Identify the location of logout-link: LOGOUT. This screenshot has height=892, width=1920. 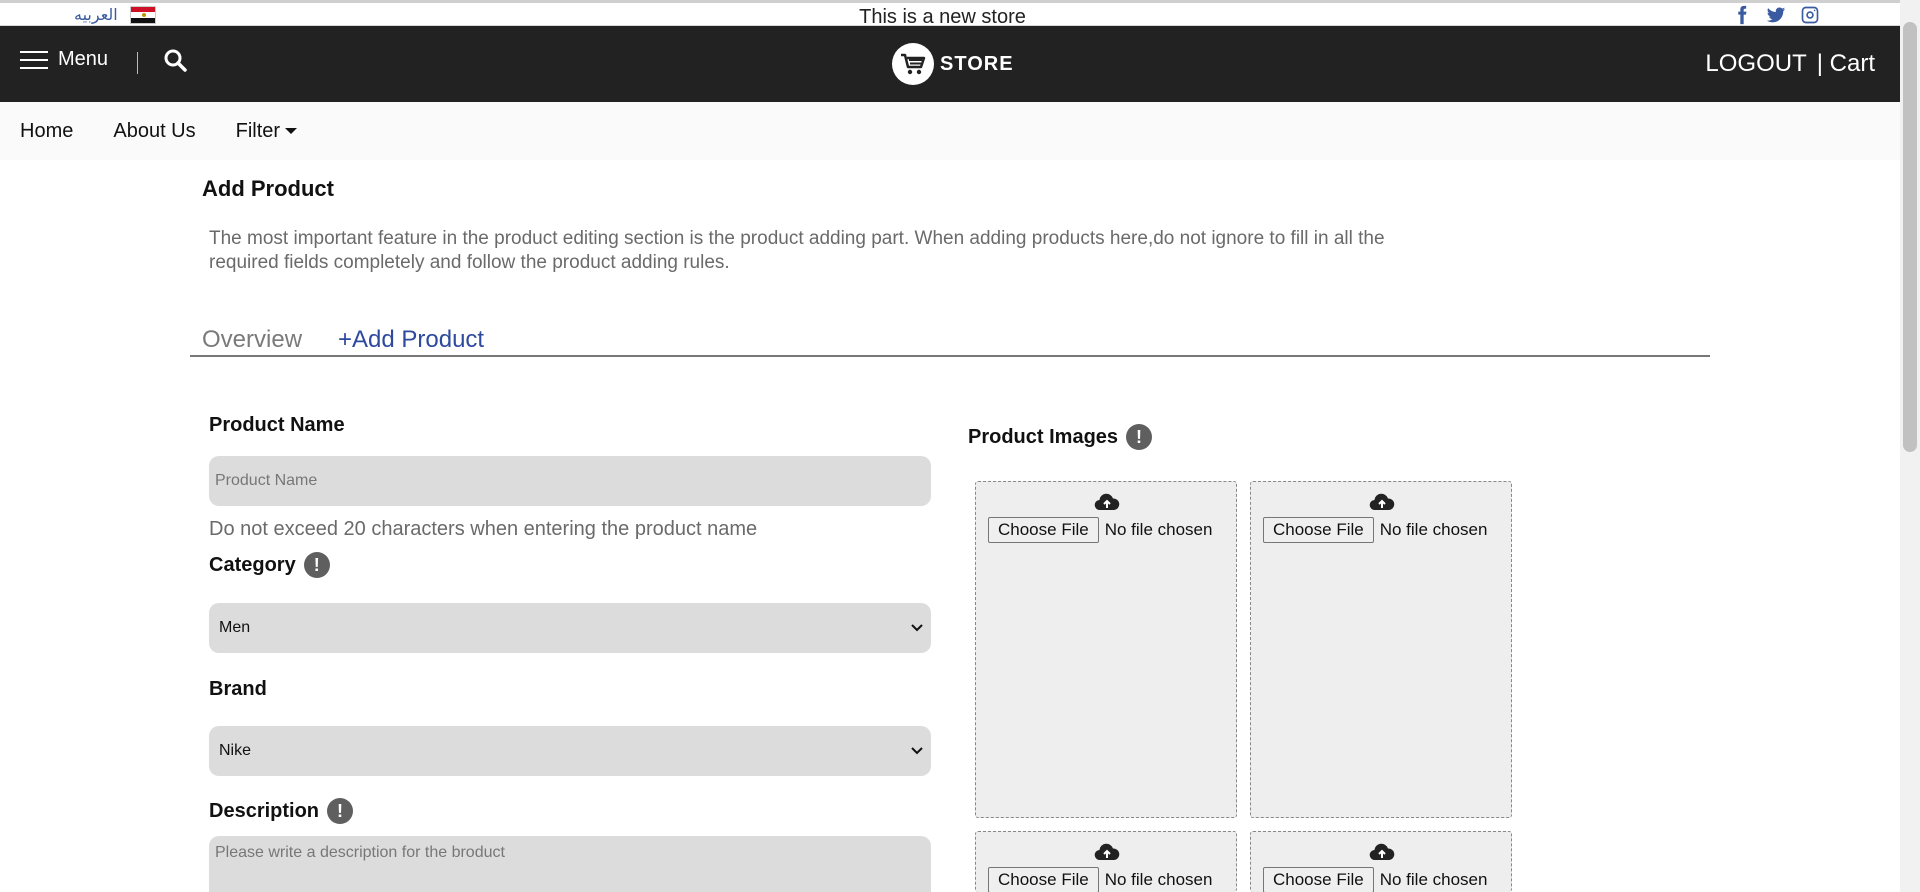
(1755, 64).